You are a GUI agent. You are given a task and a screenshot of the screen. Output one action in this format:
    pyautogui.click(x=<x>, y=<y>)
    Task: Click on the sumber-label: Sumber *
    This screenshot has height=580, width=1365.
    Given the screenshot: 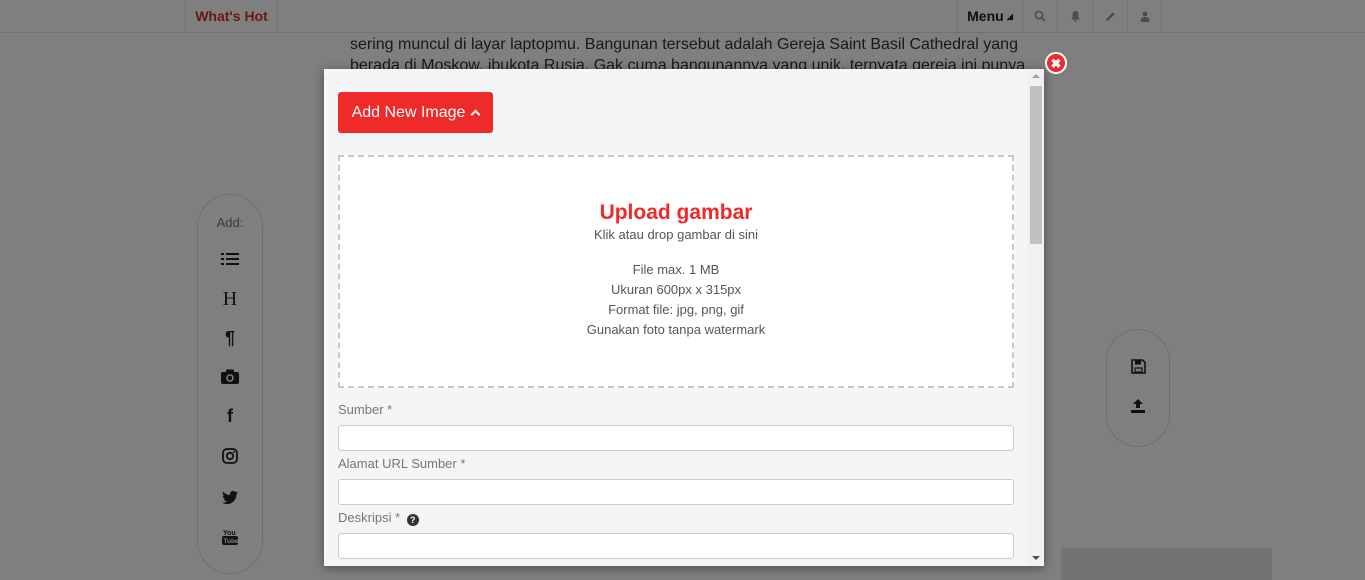 What is the action you would take?
    pyautogui.click(x=365, y=409)
    